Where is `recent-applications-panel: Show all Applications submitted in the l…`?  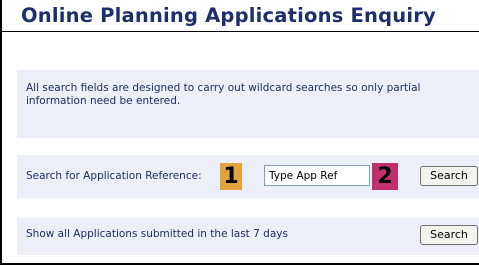
recent-applications-panel: Show all Applications submitted in the l… is located at coordinates (248, 236).